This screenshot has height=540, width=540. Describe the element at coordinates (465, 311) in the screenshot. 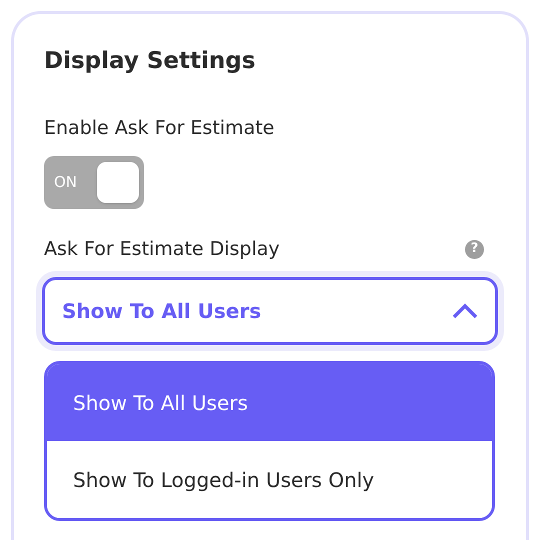

I see `chevron-up-icon` at that location.